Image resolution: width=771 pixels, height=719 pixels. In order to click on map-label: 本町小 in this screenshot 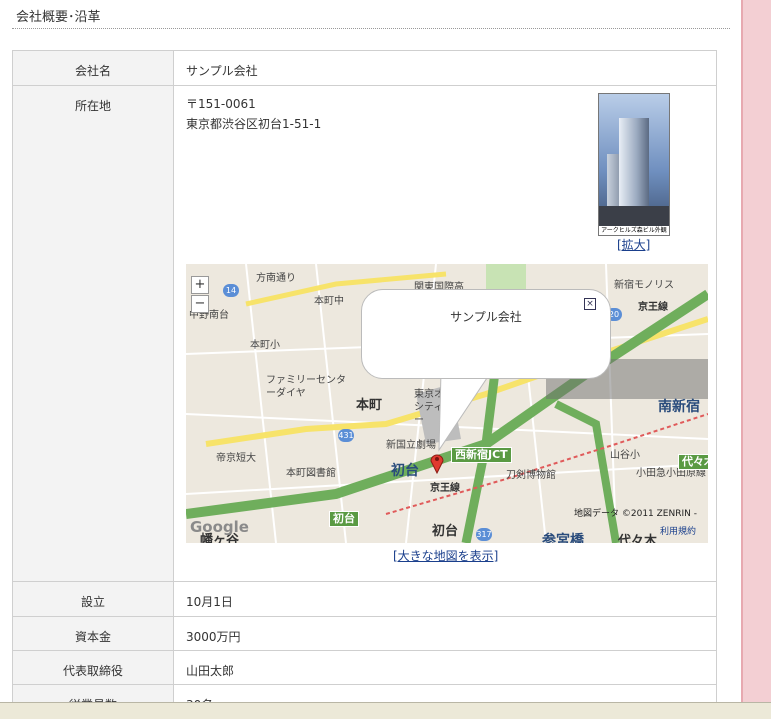, I will do `click(265, 345)`.